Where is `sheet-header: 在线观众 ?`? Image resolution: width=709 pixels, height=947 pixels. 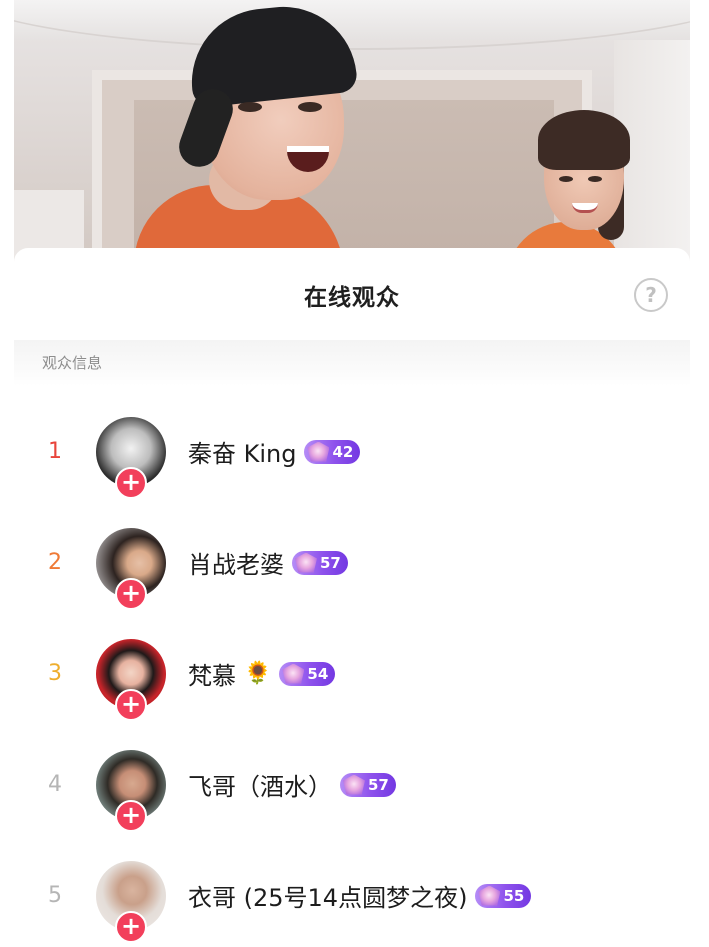 sheet-header: 在线观众 ? is located at coordinates (352, 294).